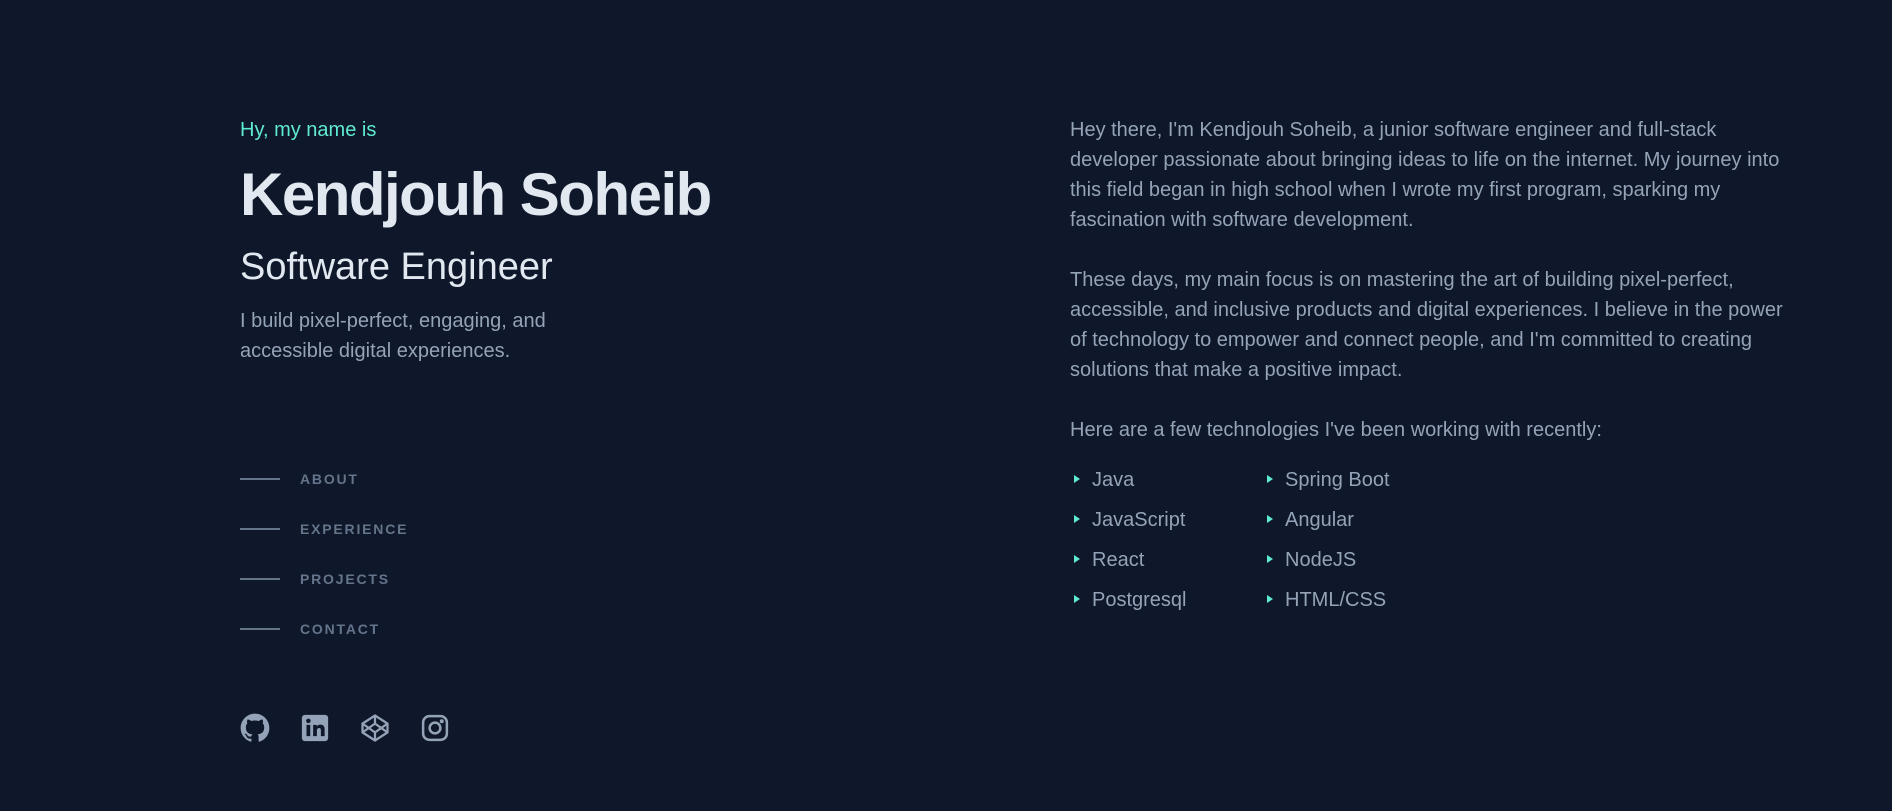 The width and height of the screenshot is (1892, 811). Describe the element at coordinates (255, 728) in the screenshot. I see `github-icon` at that location.